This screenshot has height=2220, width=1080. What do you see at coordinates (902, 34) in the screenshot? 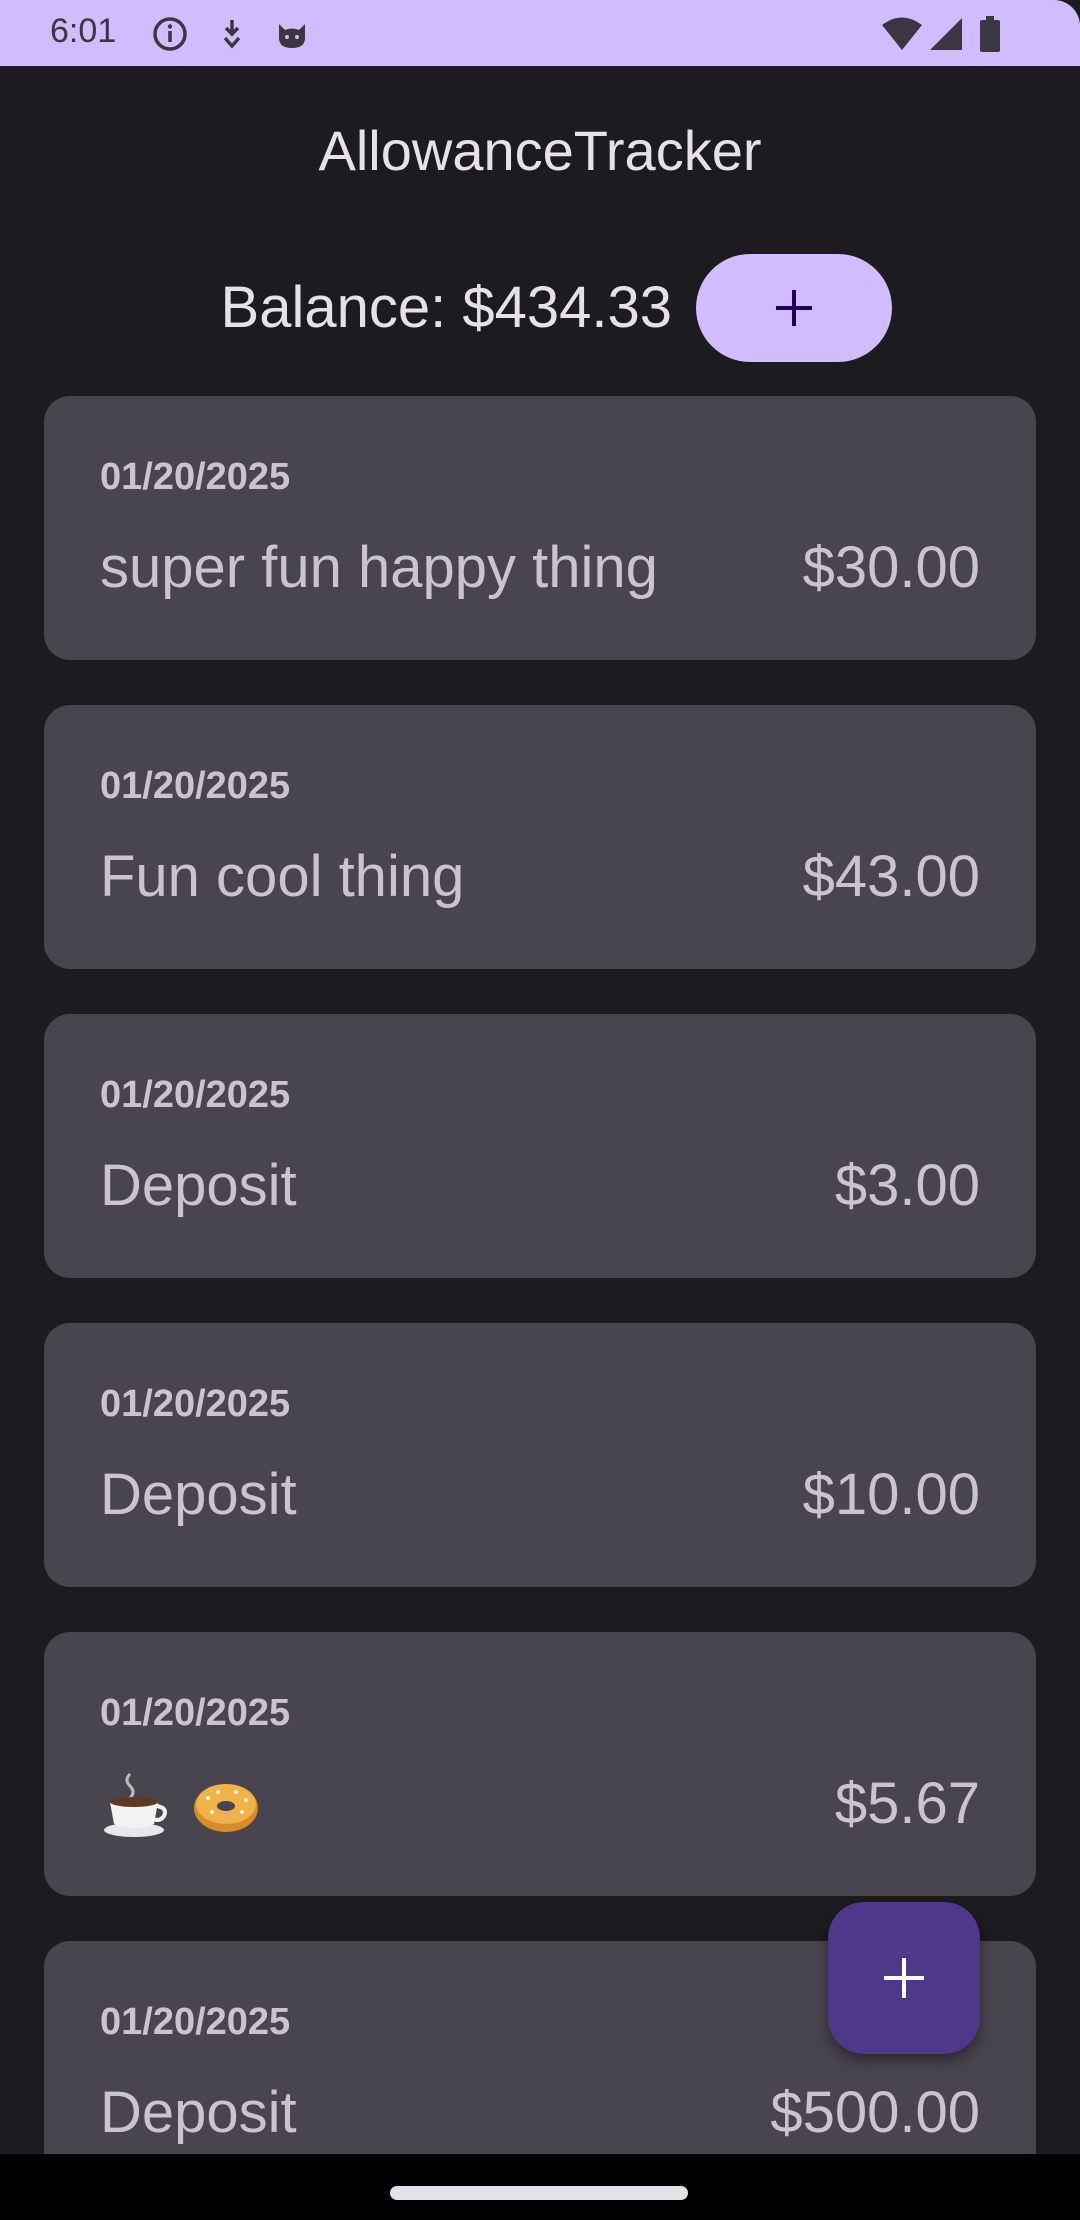
I see `wifi-icon` at bounding box center [902, 34].